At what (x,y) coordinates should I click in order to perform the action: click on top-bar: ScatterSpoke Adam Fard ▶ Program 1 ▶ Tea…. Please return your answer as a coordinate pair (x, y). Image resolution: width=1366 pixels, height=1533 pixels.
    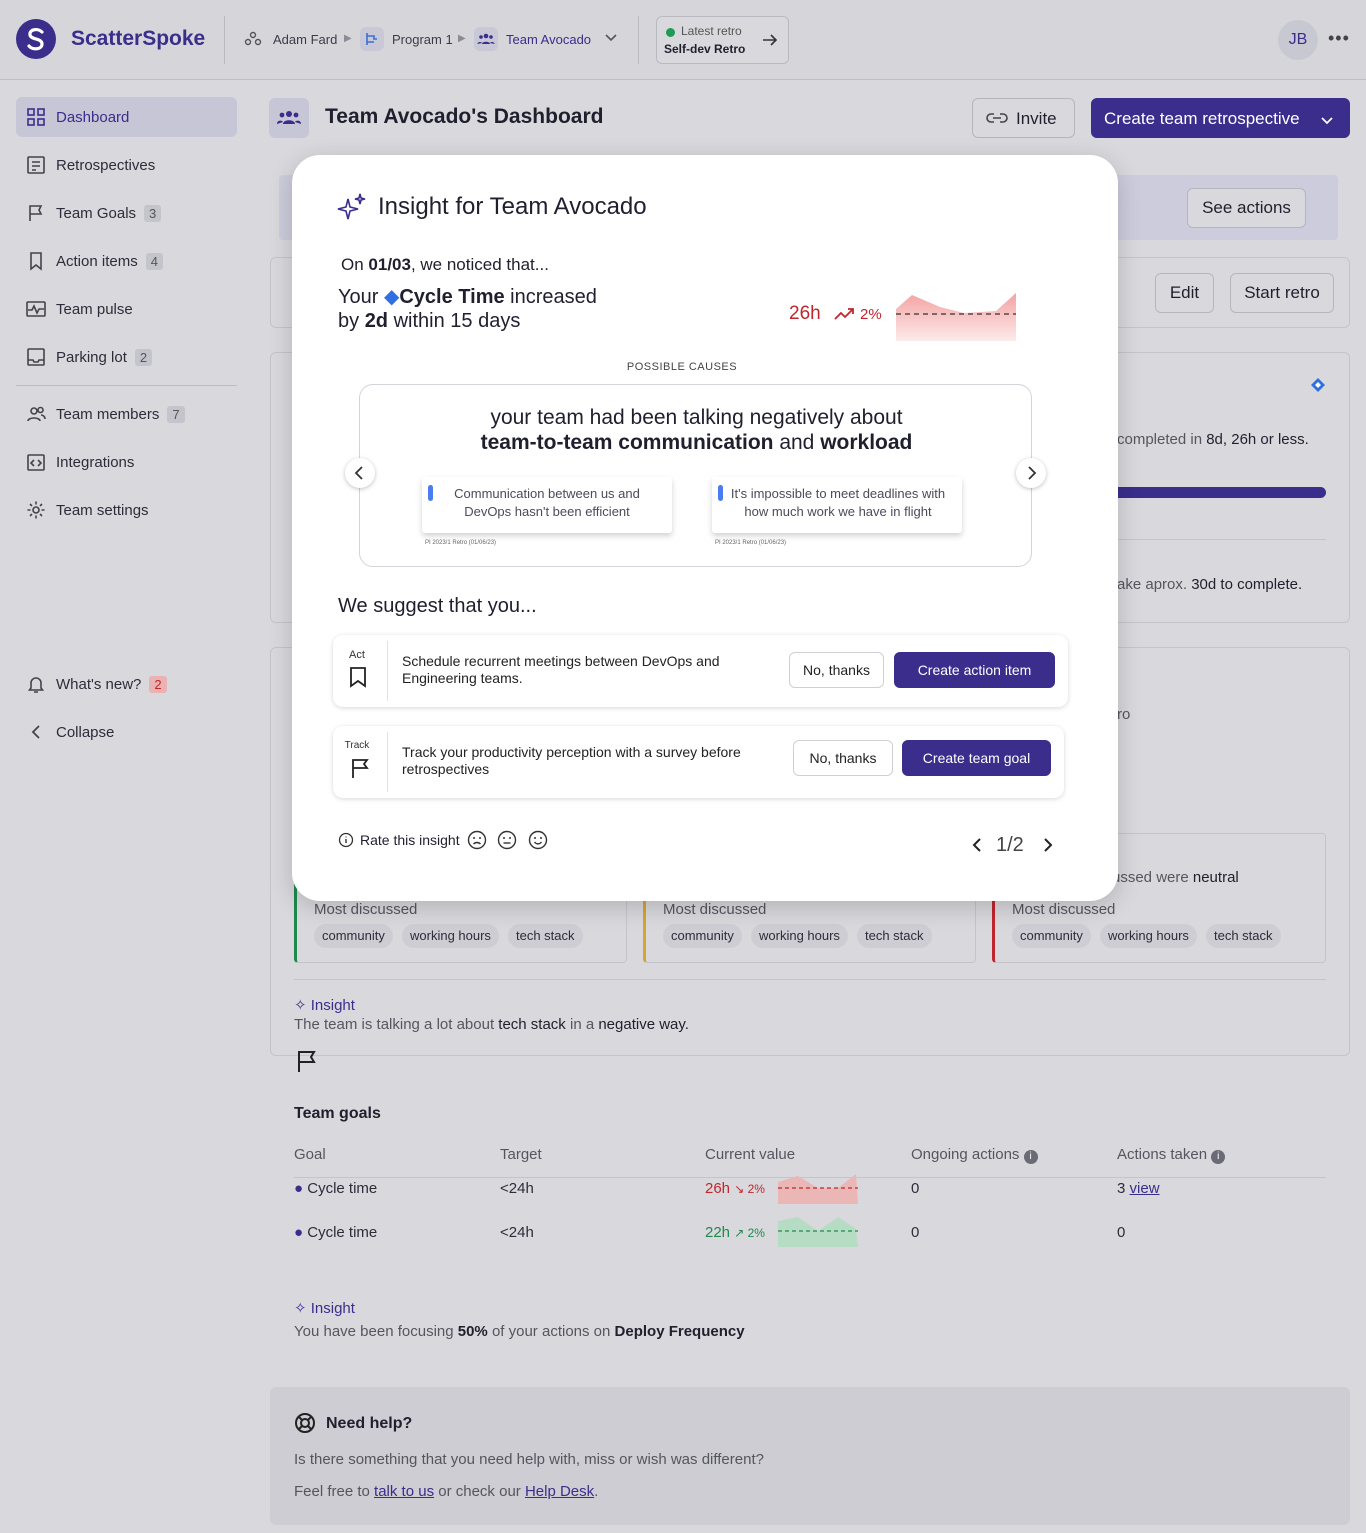
    Looking at the image, I should click on (683, 40).